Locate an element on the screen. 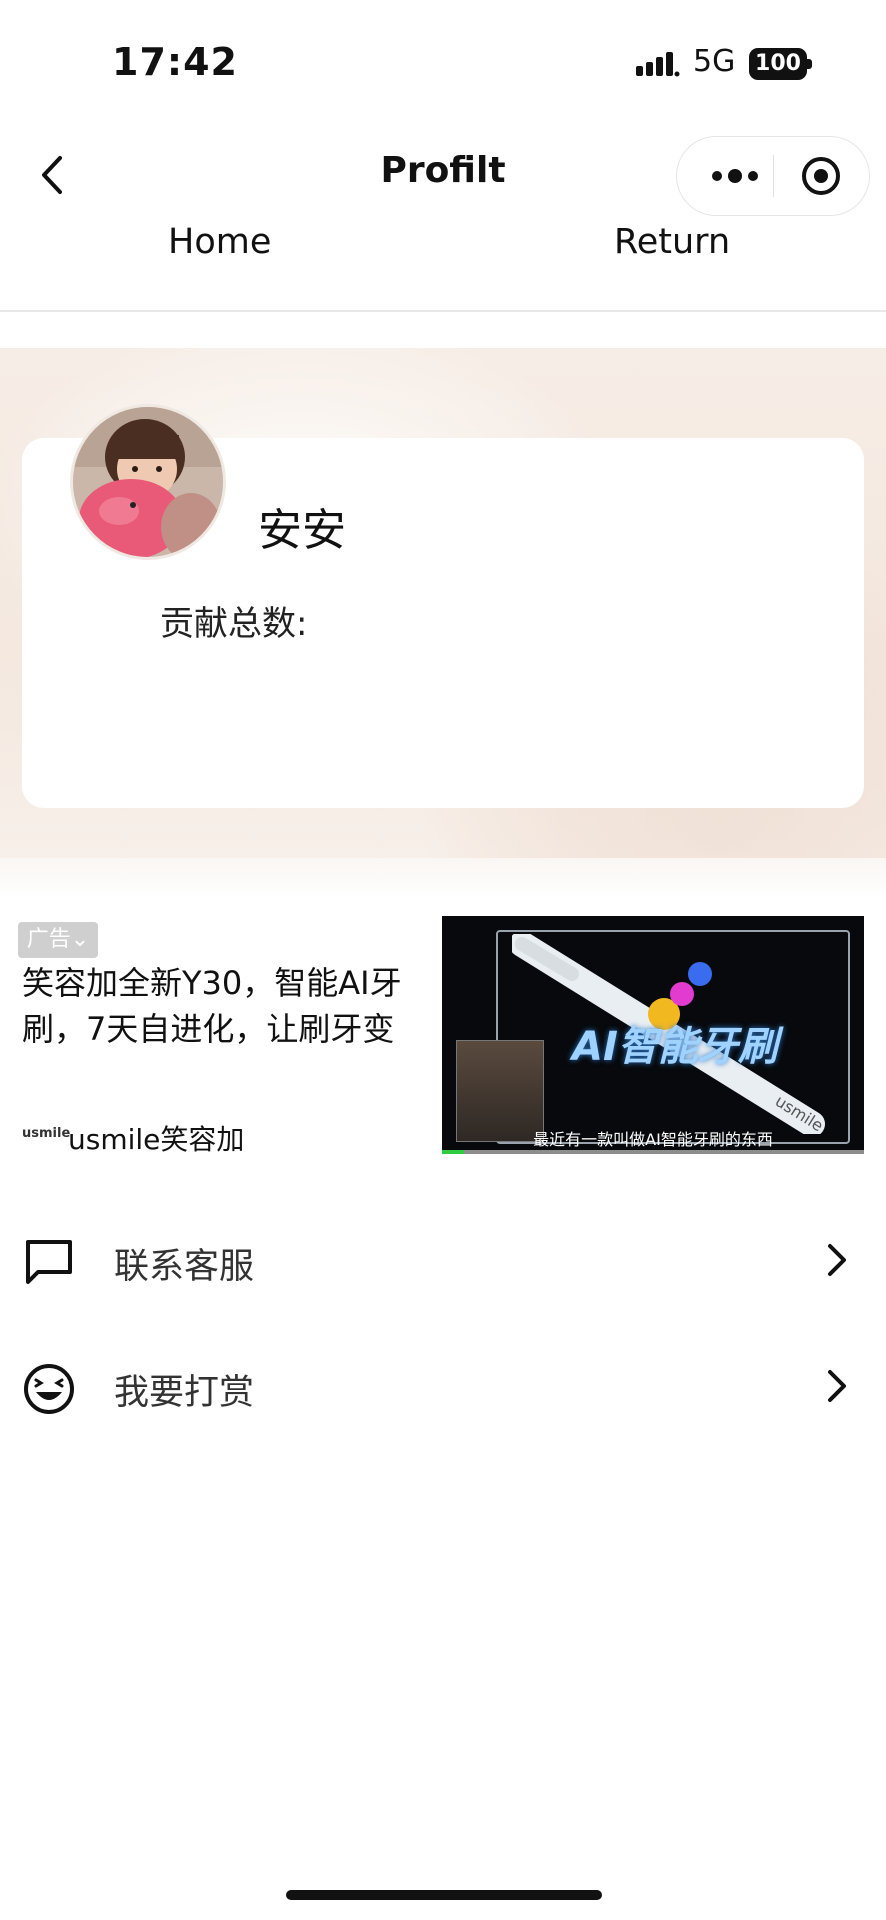 Image resolution: width=886 pixels, height=1920 pixels. section-fade is located at coordinates (443, 878).